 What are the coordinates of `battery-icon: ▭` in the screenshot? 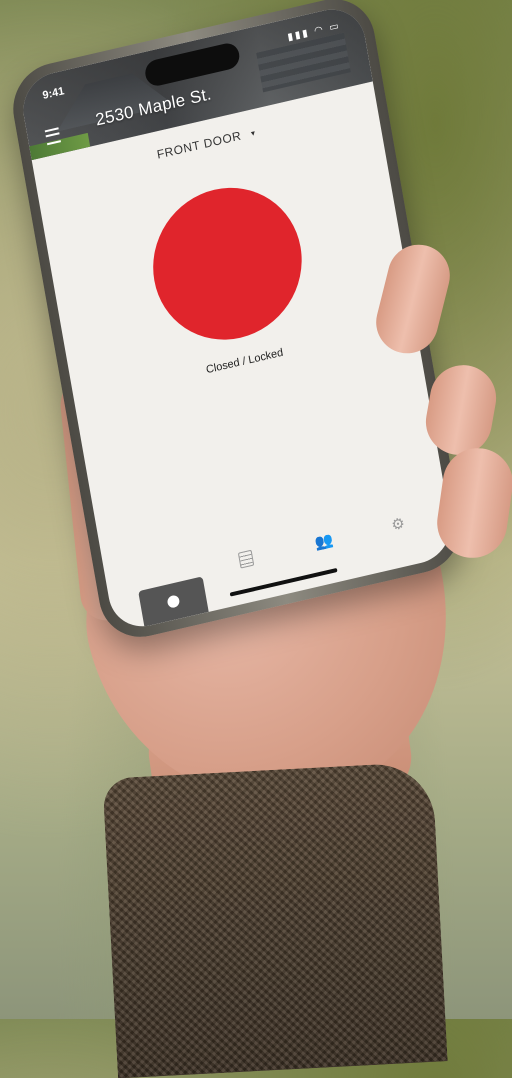 It's located at (335, 27).